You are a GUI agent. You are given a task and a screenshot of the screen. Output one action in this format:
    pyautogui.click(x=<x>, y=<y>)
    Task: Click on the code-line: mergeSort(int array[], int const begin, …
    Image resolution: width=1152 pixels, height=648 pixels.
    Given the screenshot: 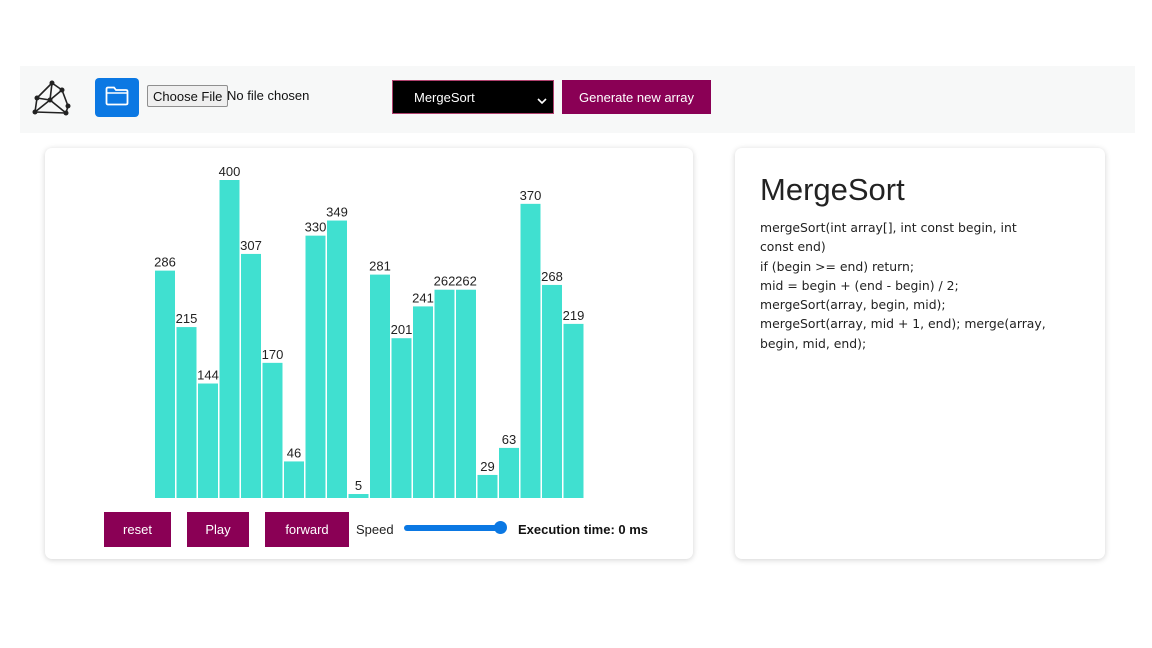 What is the action you would take?
    pyautogui.click(x=888, y=227)
    